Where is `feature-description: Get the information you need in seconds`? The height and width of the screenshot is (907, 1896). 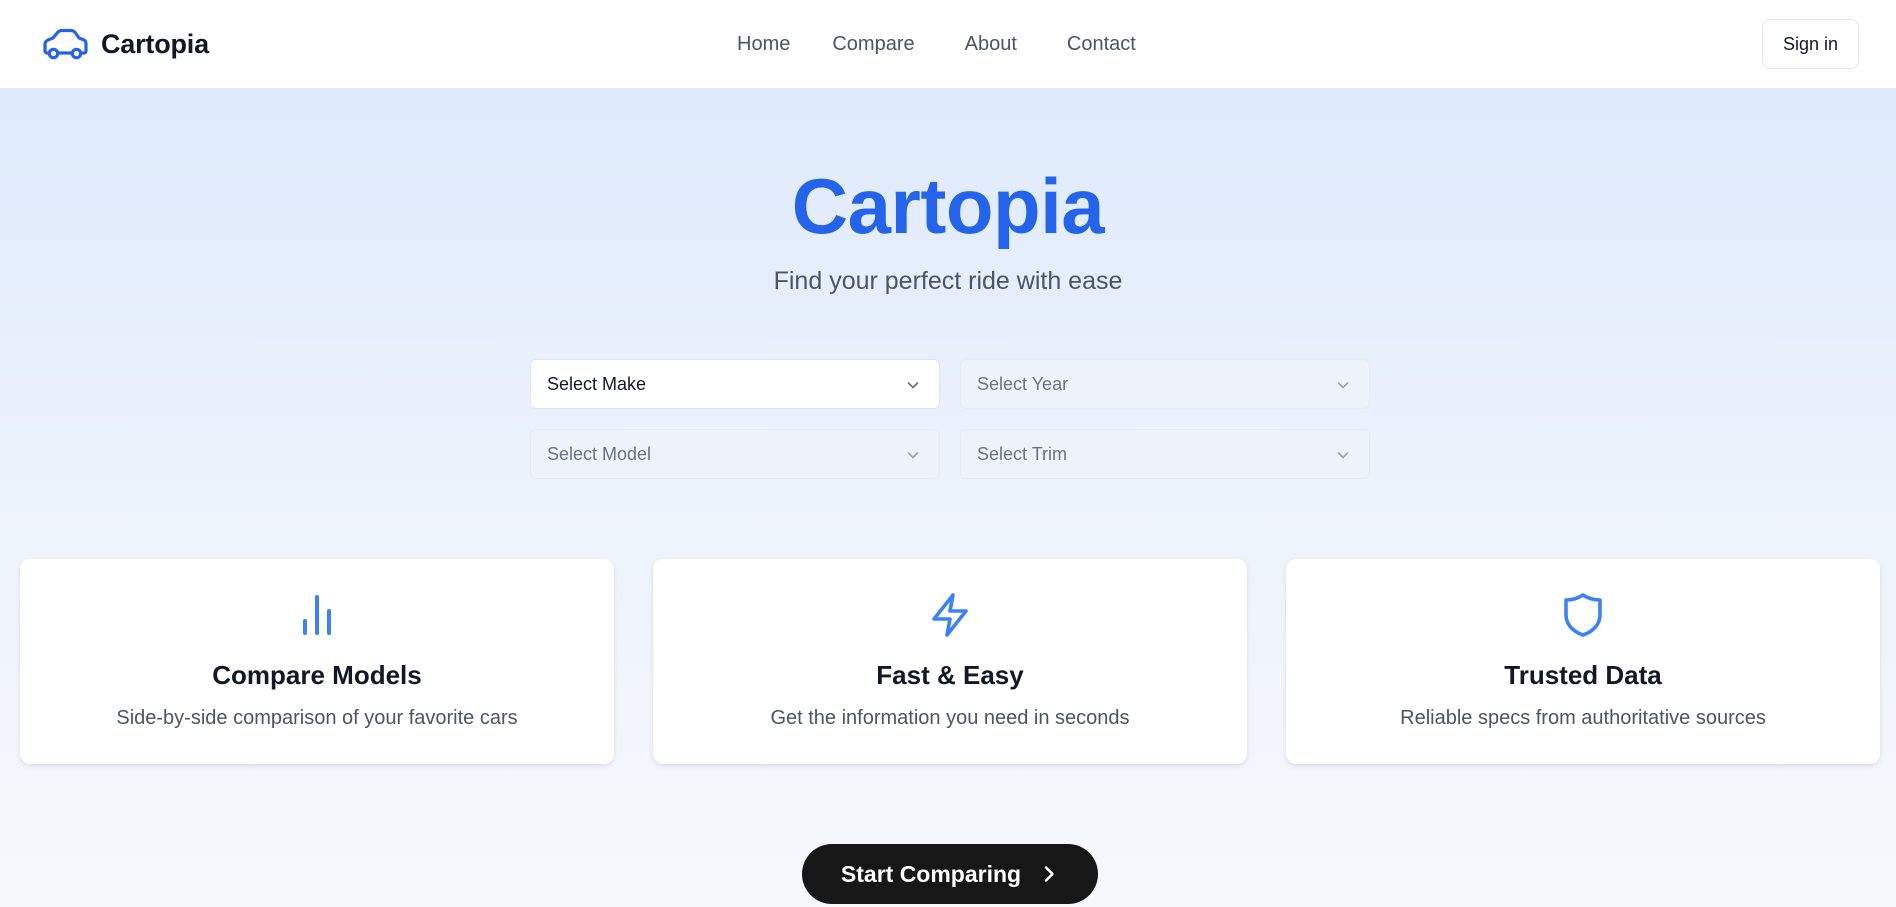
feature-description: Get the information you need in seconds is located at coordinates (950, 718).